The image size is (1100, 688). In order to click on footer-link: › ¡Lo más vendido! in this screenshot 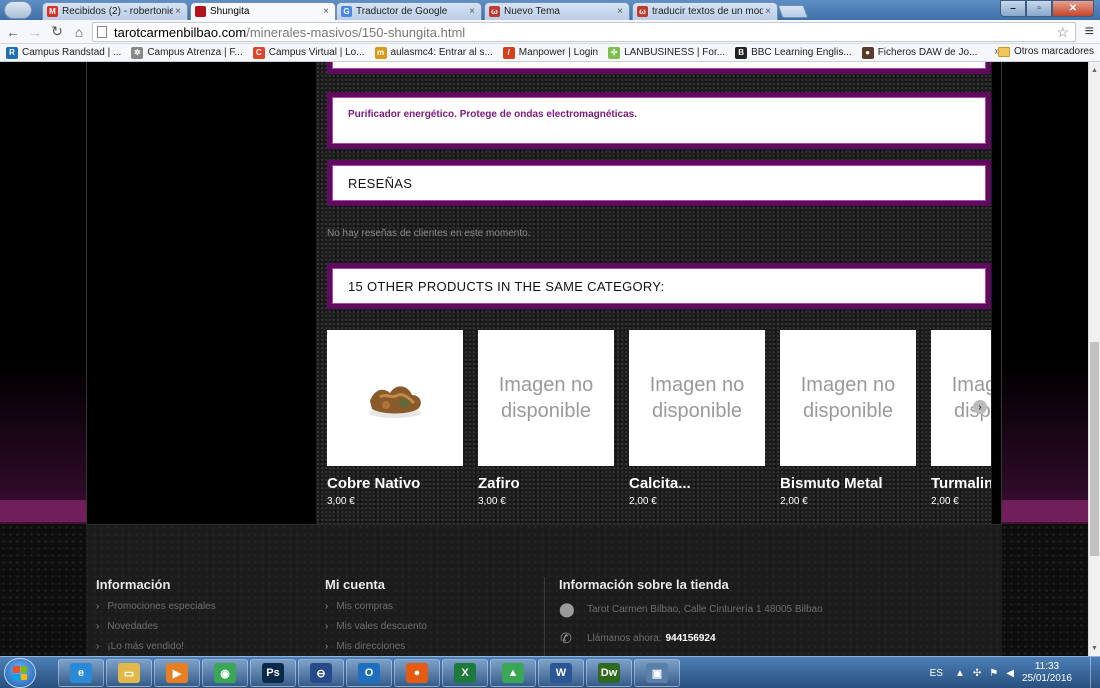, I will do `click(156, 646)`.